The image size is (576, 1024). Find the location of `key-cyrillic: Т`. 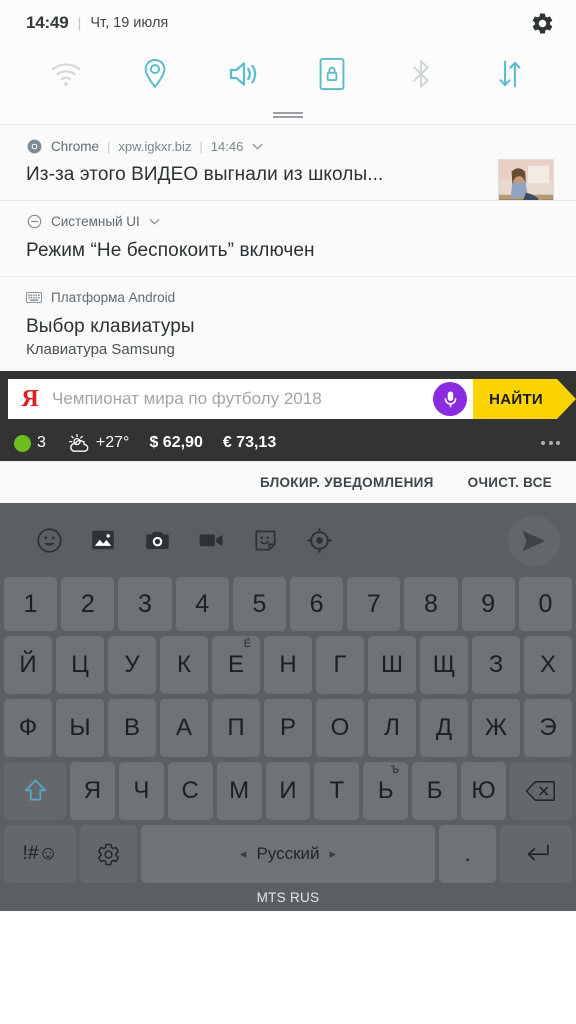

key-cyrillic: Т is located at coordinates (337, 791).